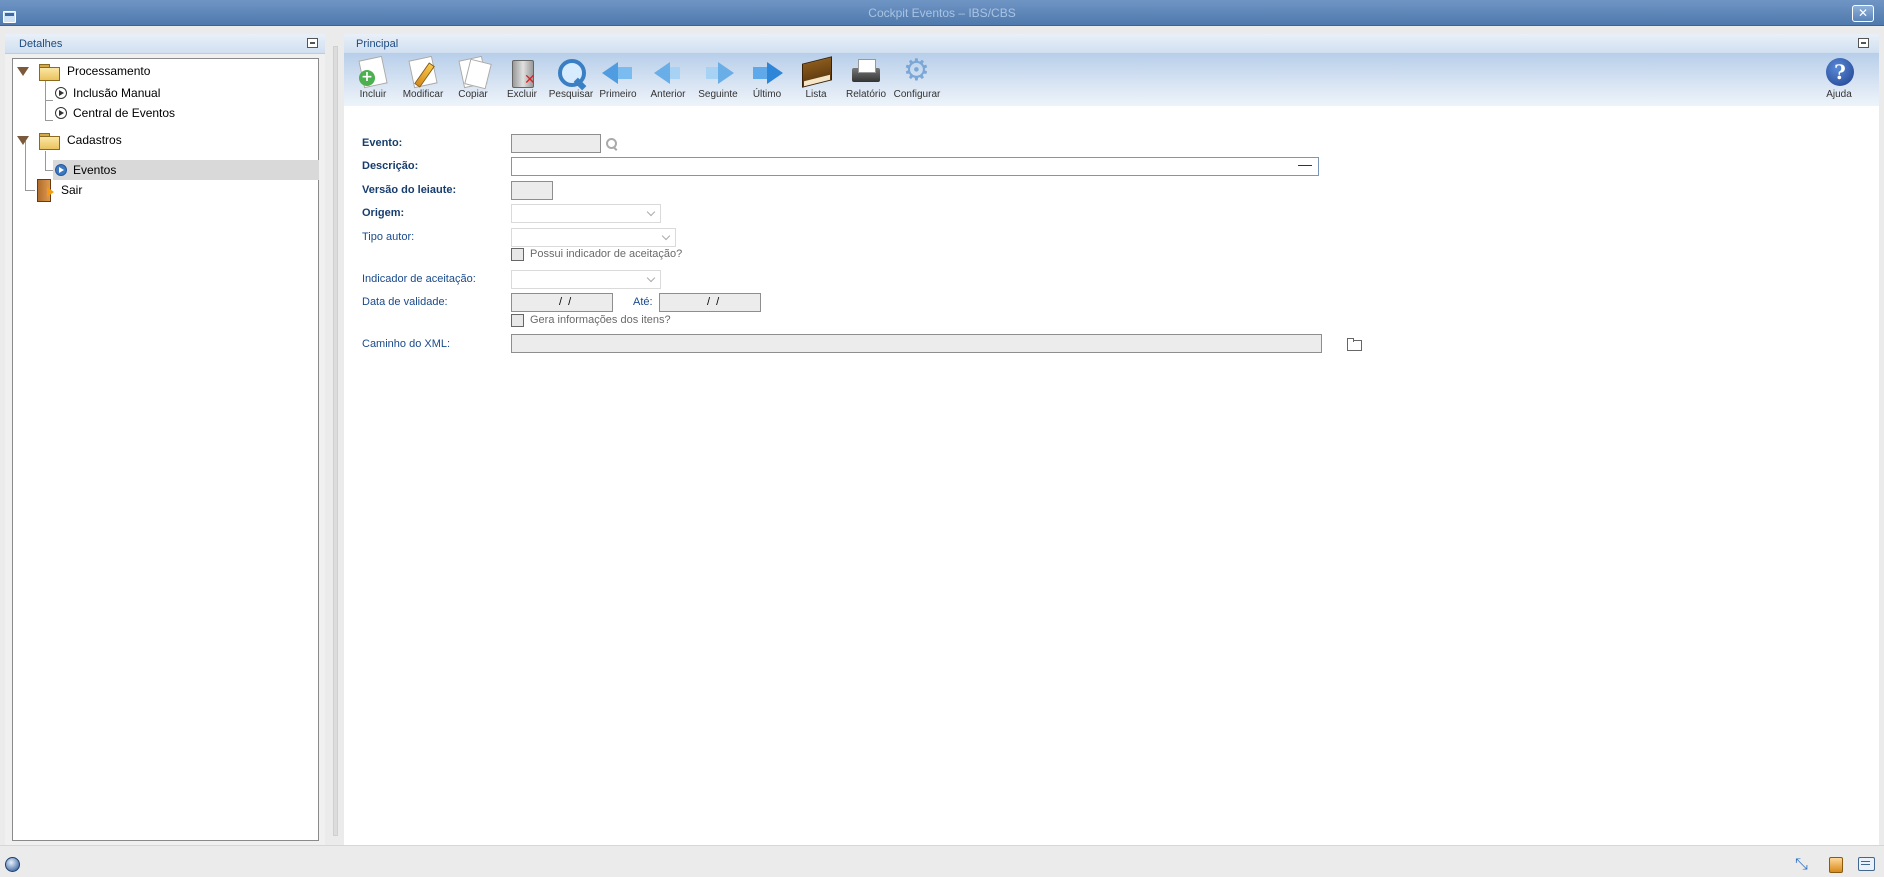  I want to click on main-panel-header: Principal, so click(1111, 44).